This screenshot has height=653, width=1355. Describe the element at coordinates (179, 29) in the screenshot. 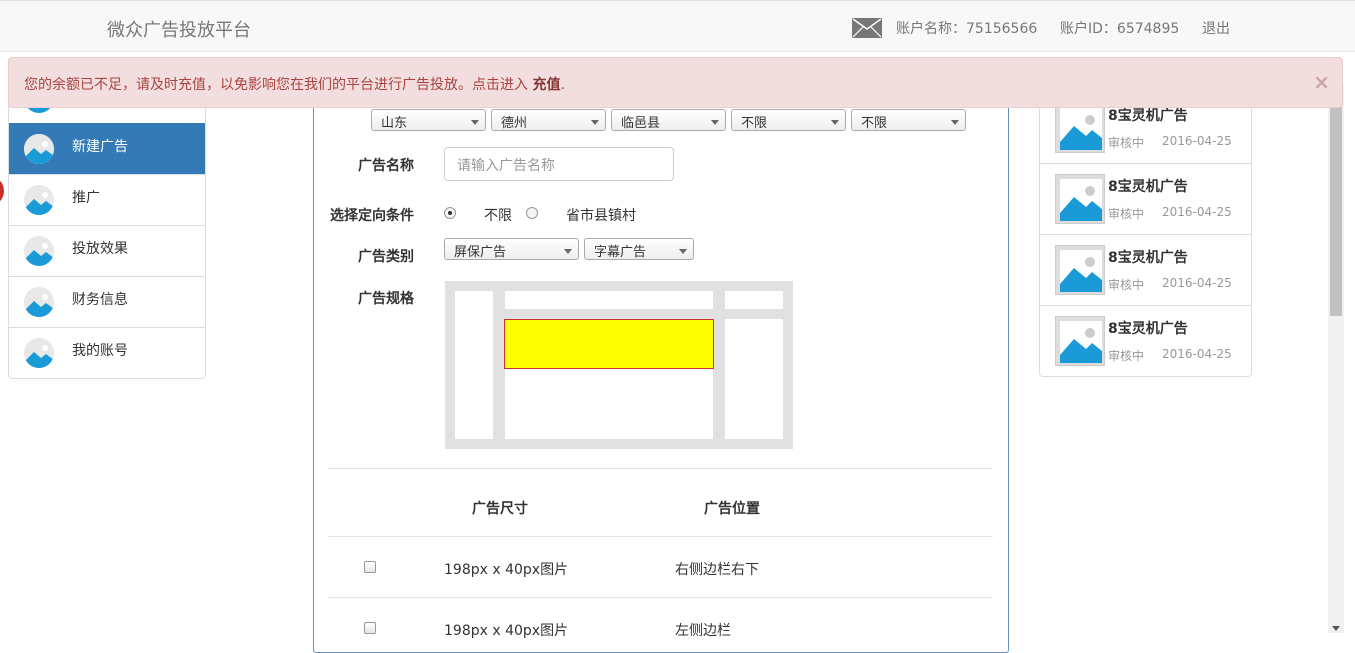

I see `brand-title: 微众广告投放平台` at that location.